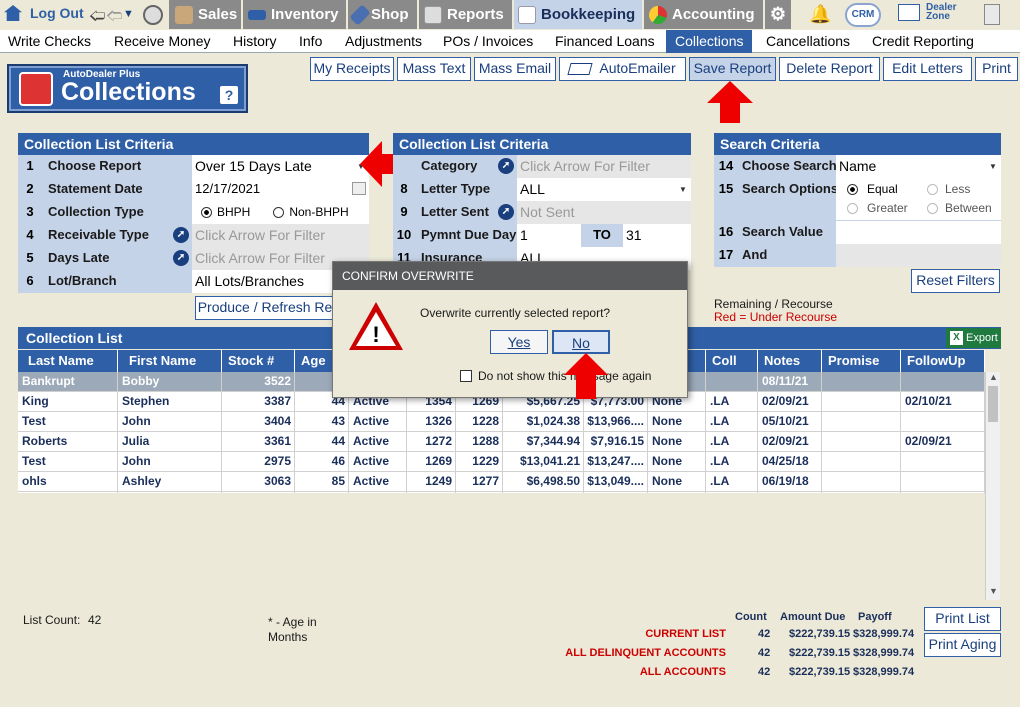  Describe the element at coordinates (918, 166) in the screenshot. I see `choose-search-select: Name ▼` at that location.